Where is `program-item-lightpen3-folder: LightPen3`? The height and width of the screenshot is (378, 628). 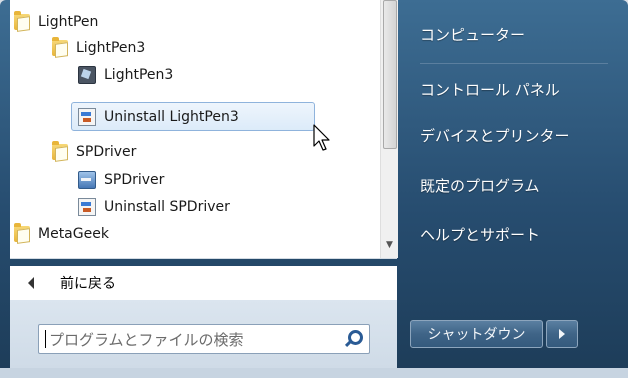
program-item-lightpen3-folder: LightPen3 is located at coordinates (98, 48).